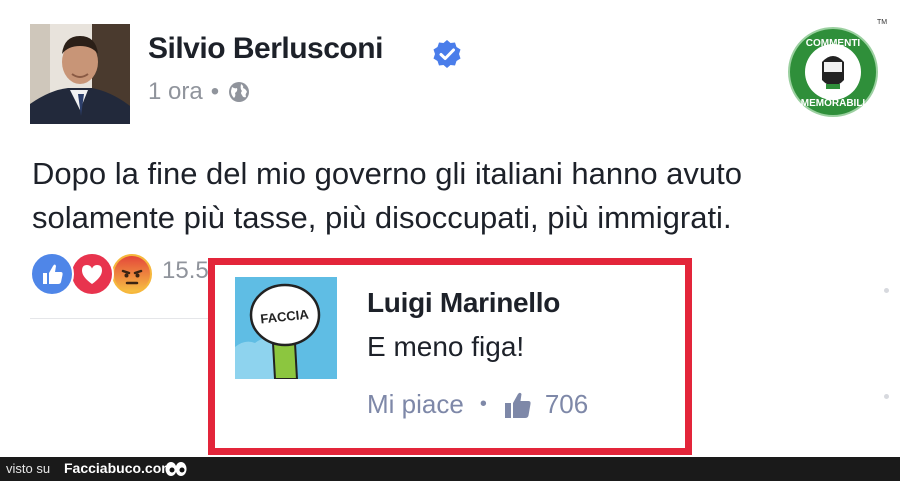 Image resolution: width=900 pixels, height=483 pixels. Describe the element at coordinates (833, 103) in the screenshot. I see `logo-bottom-text: MEMORABILI` at that location.